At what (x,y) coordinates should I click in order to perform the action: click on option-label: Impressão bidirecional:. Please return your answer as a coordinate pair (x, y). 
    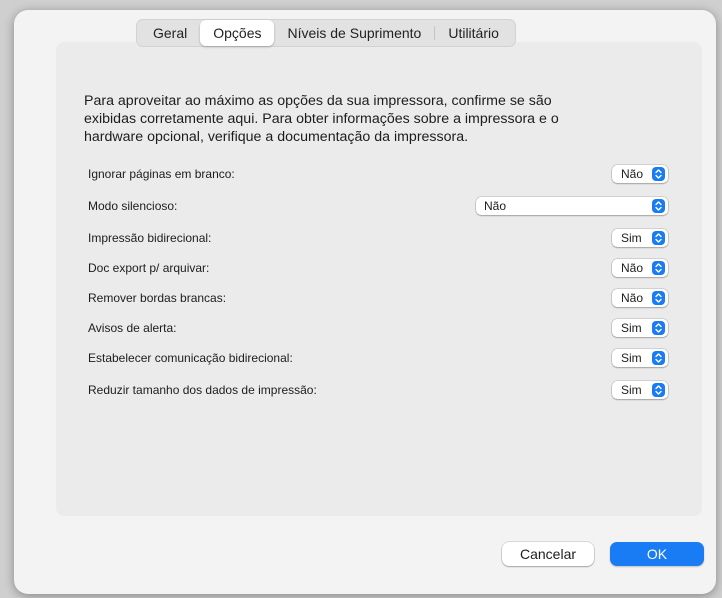
    Looking at the image, I should click on (150, 238).